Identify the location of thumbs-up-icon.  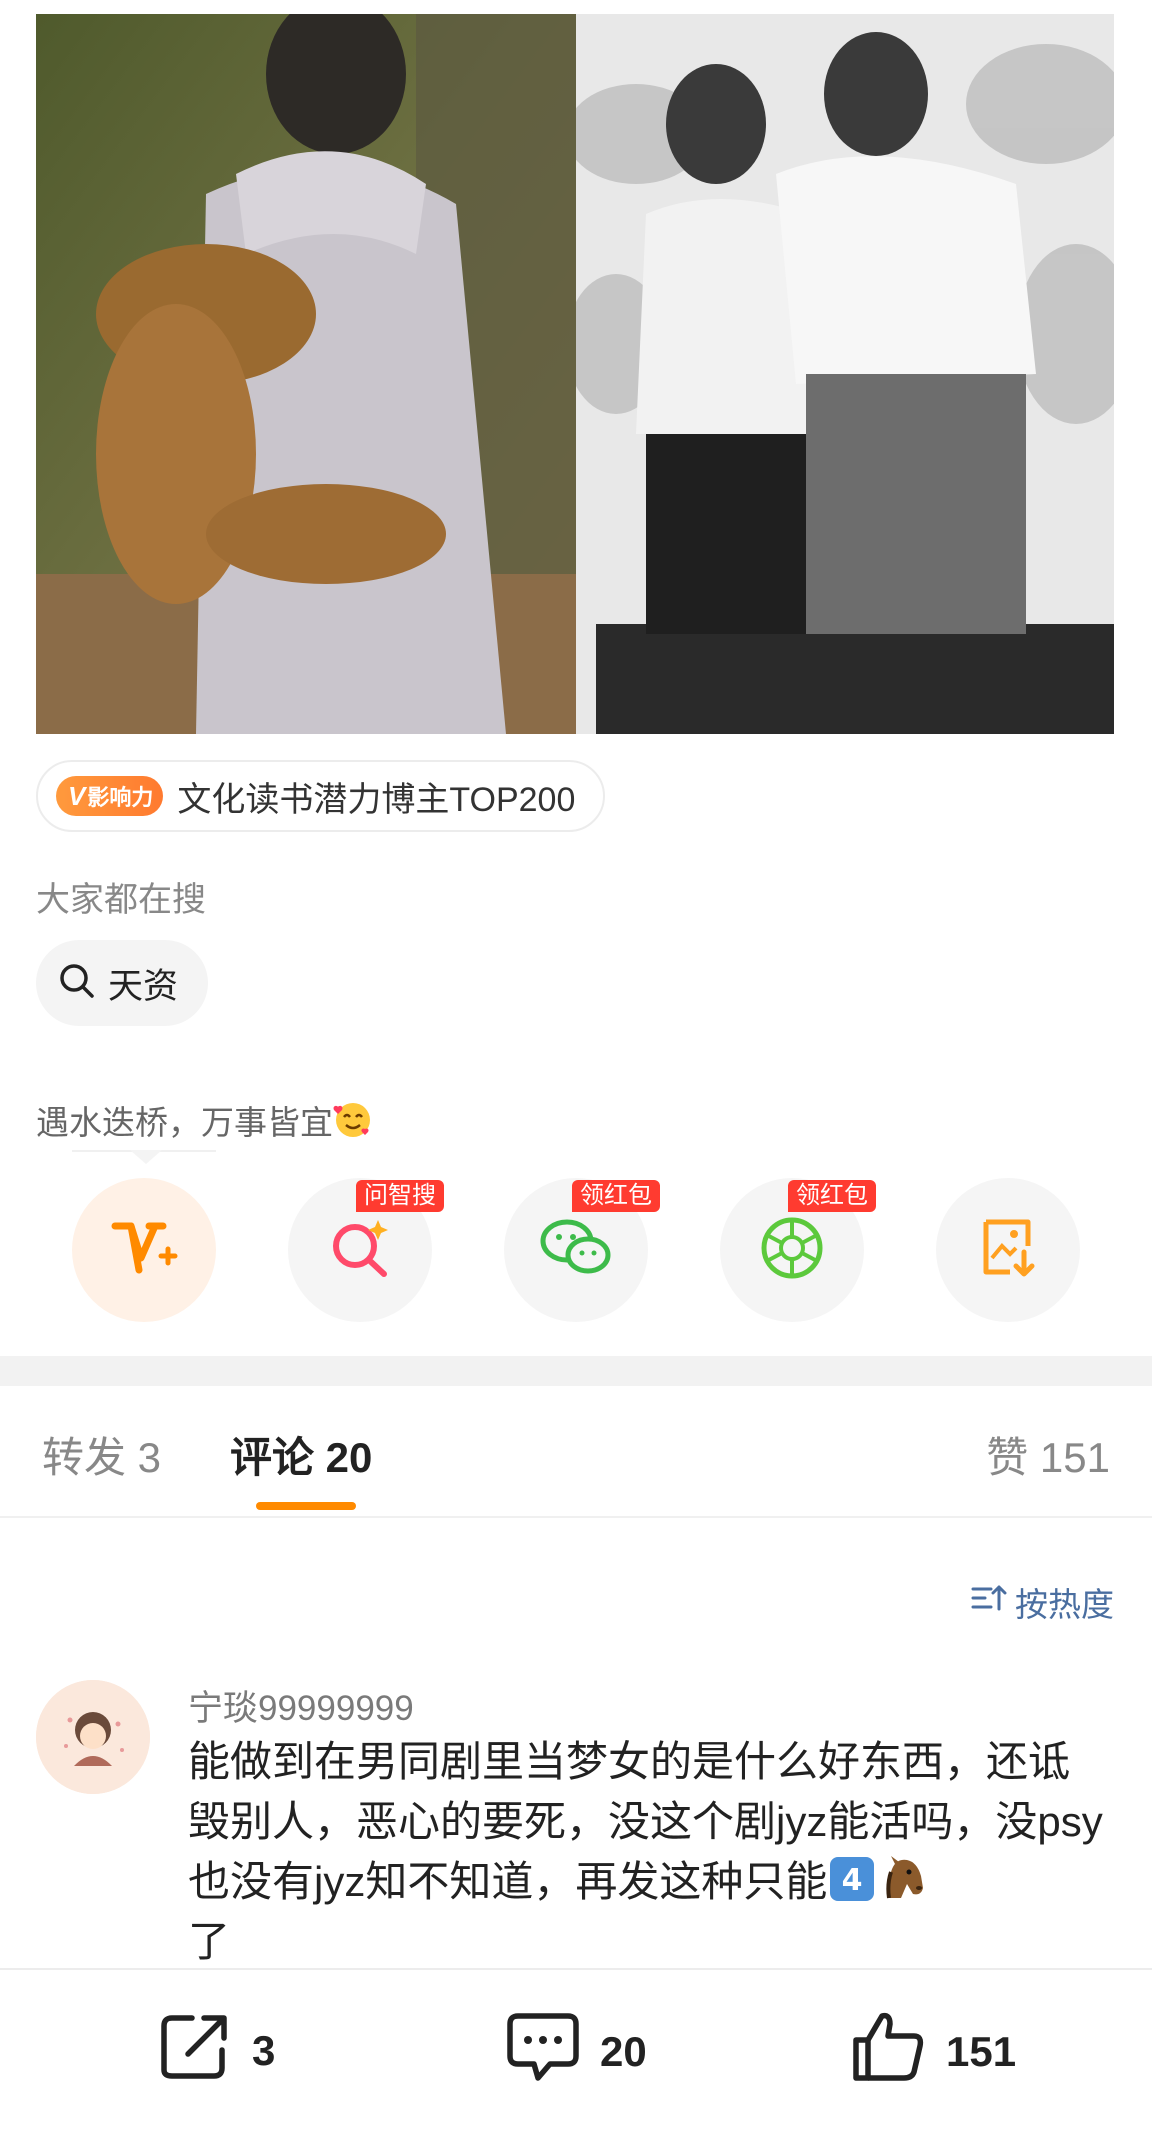
(889, 2052).